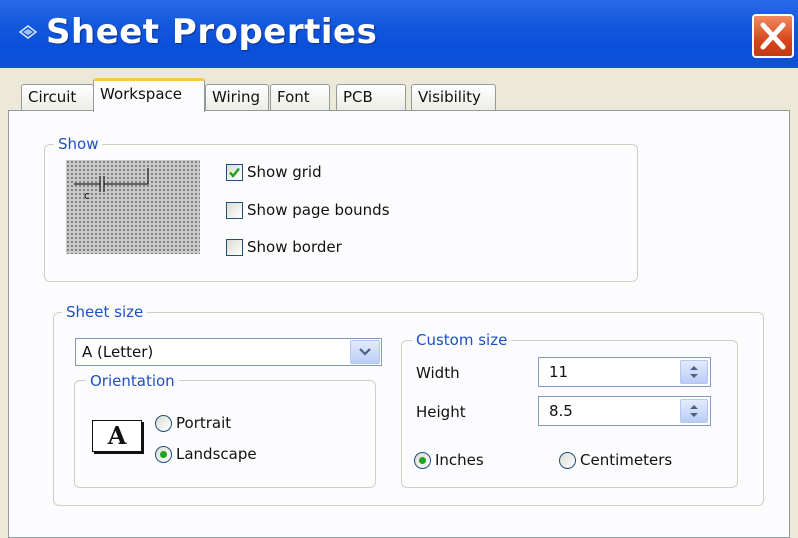  Describe the element at coordinates (117, 436) in the screenshot. I see `landscape-page-icon: A` at that location.